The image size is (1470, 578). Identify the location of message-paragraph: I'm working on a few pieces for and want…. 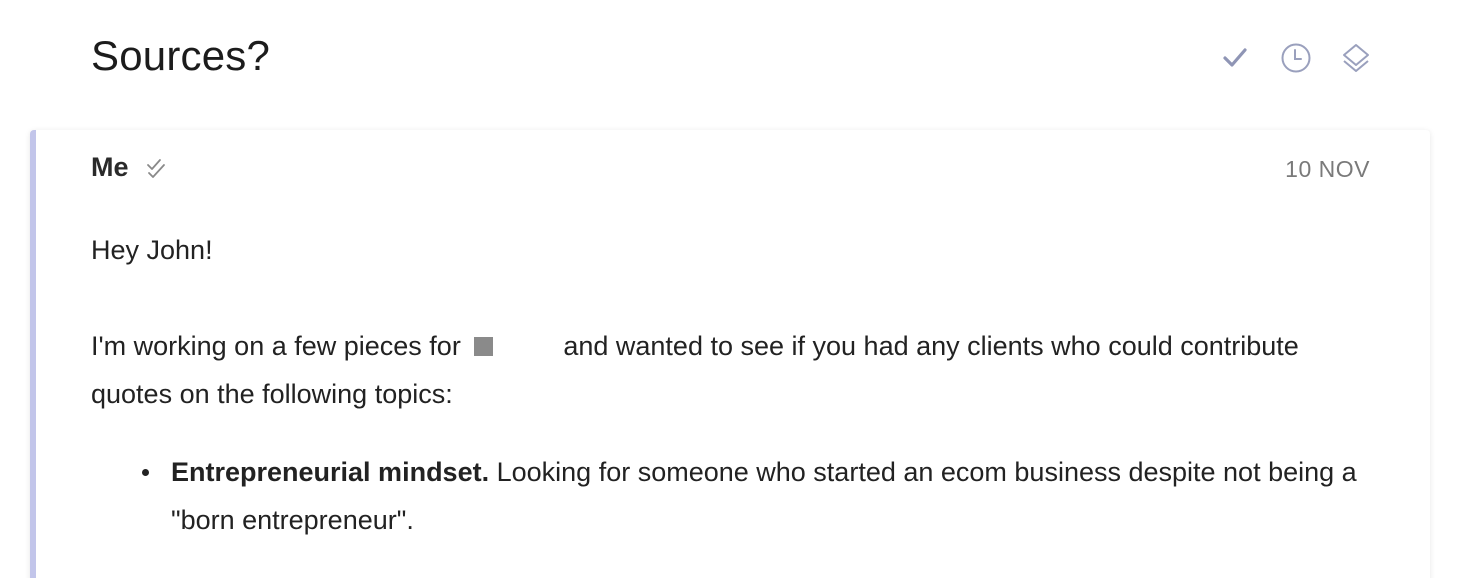
(736, 370).